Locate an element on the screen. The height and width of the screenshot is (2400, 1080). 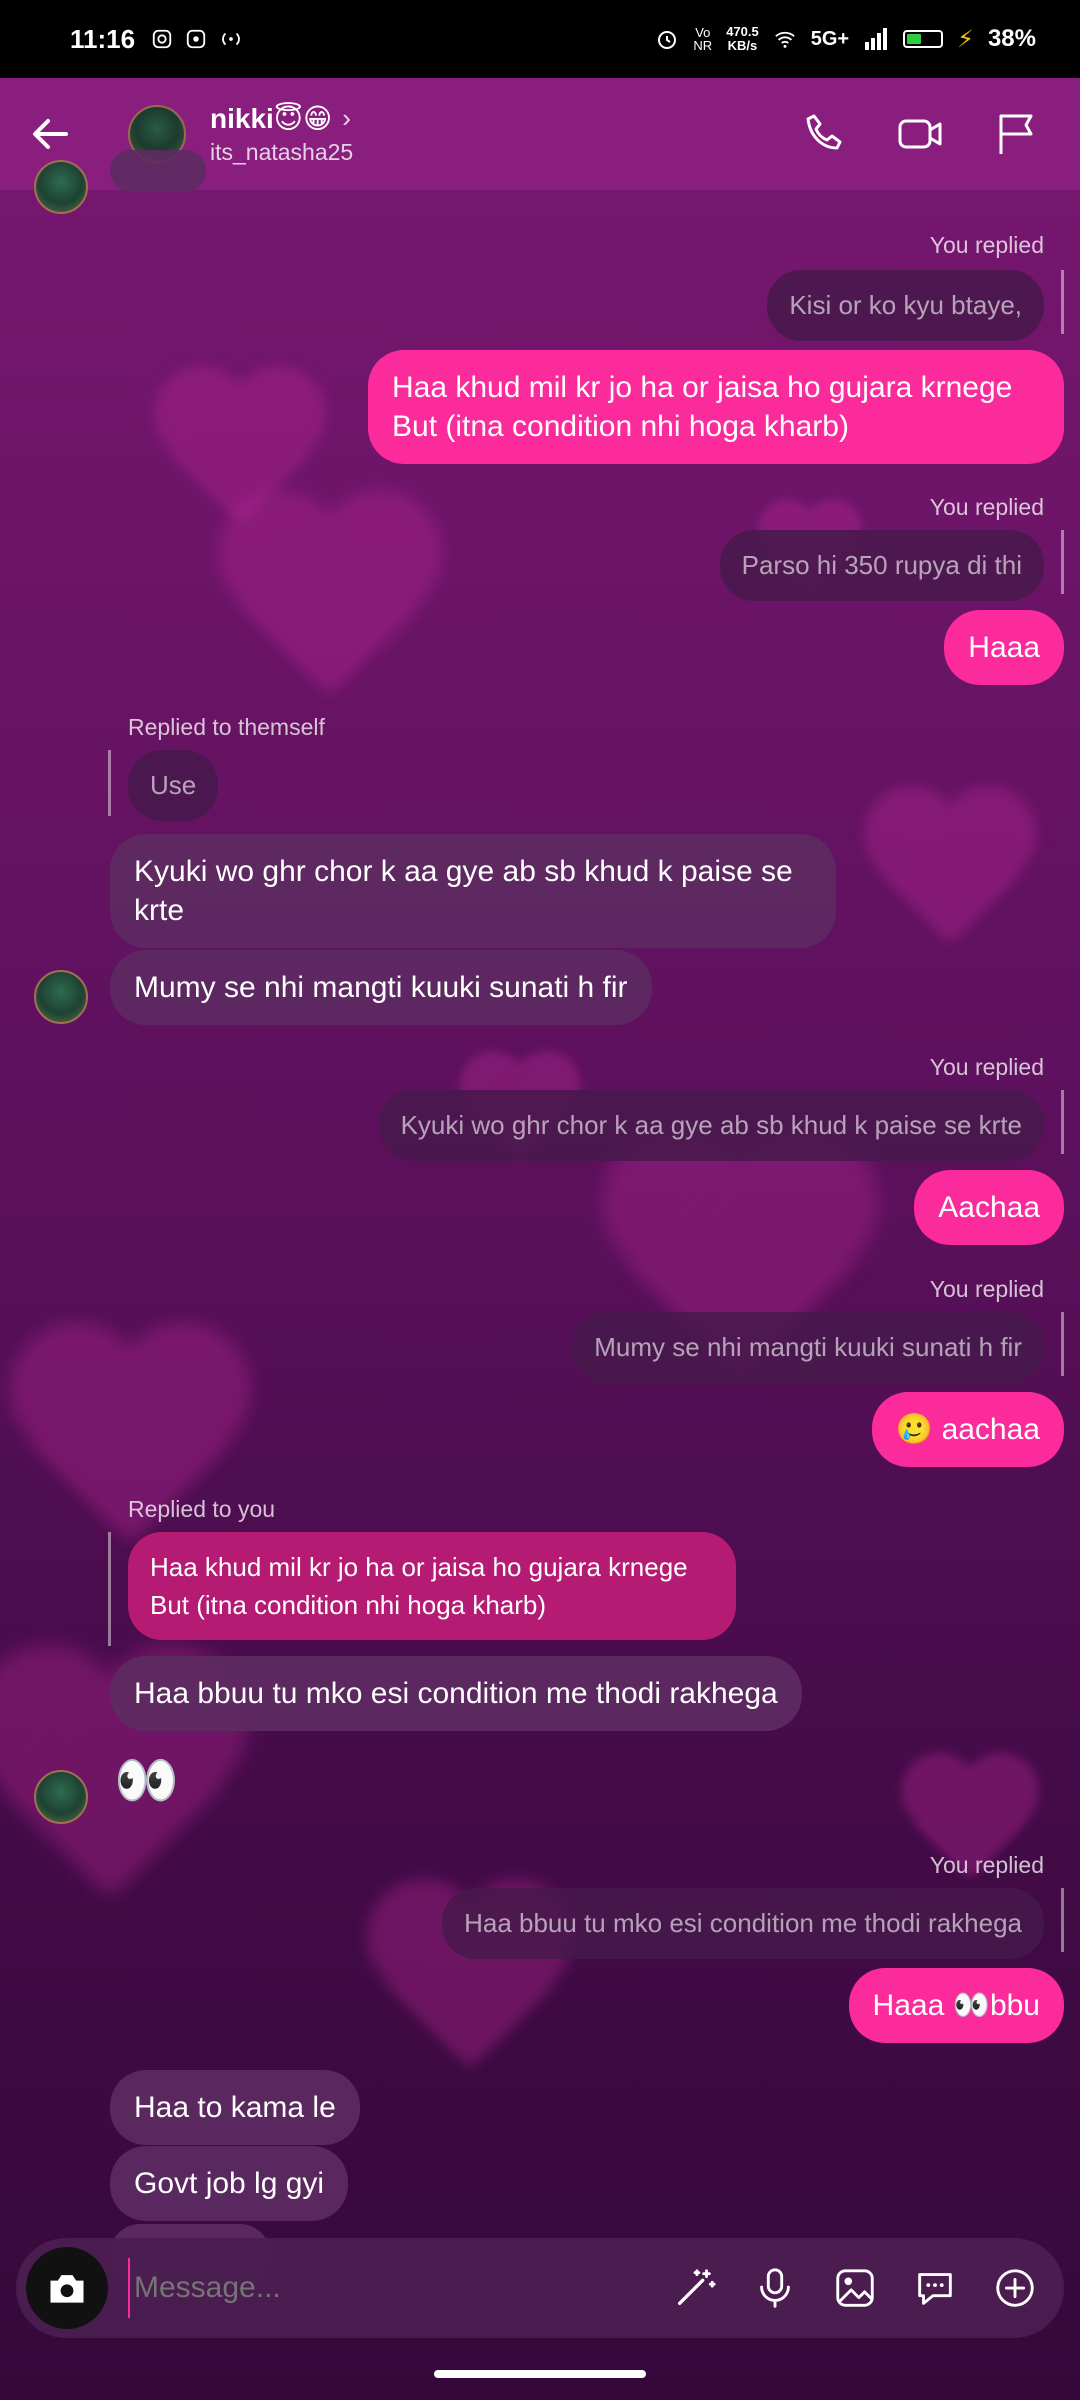
status-right-icons: Vo NR 470.5 KB/s 5G+ ⚡ 38% is located at coordinates (845, 39).